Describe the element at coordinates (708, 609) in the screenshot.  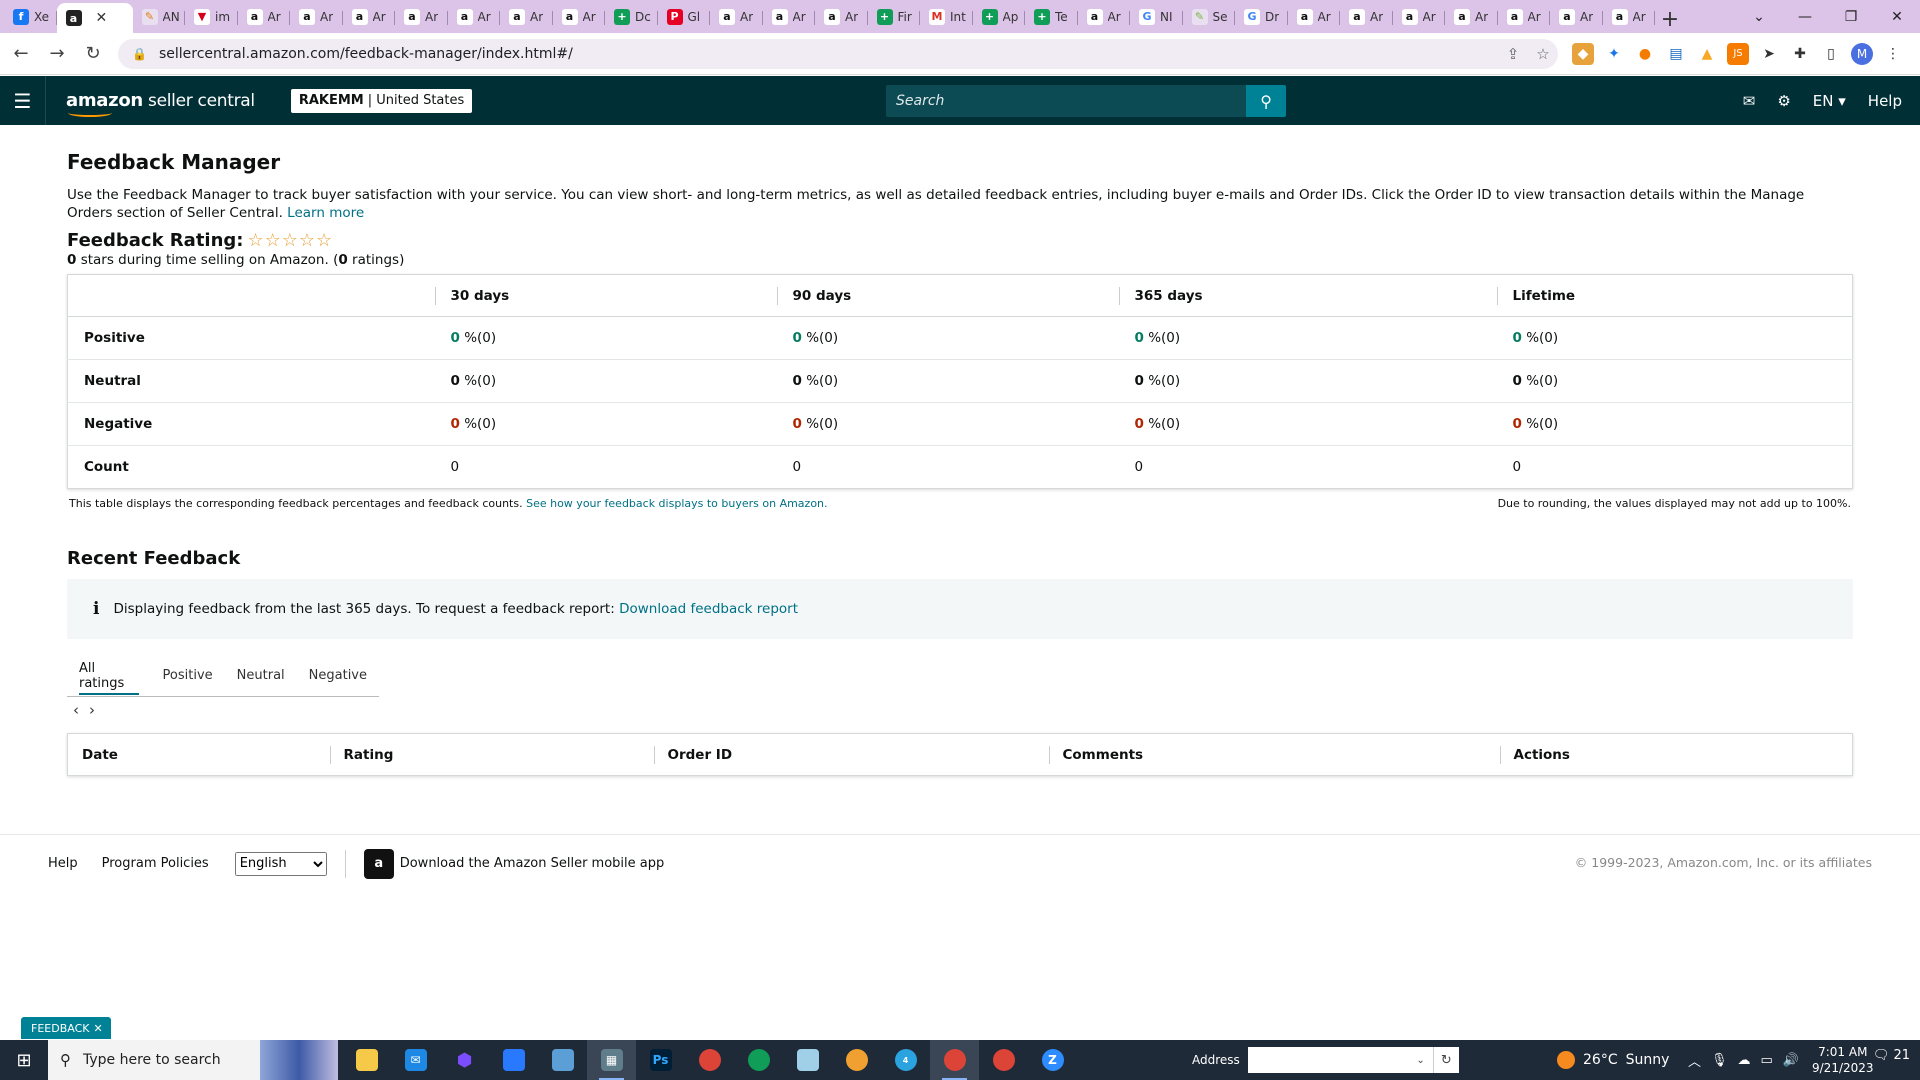
I see `download-feedback-report-link: Download feedback report` at that location.